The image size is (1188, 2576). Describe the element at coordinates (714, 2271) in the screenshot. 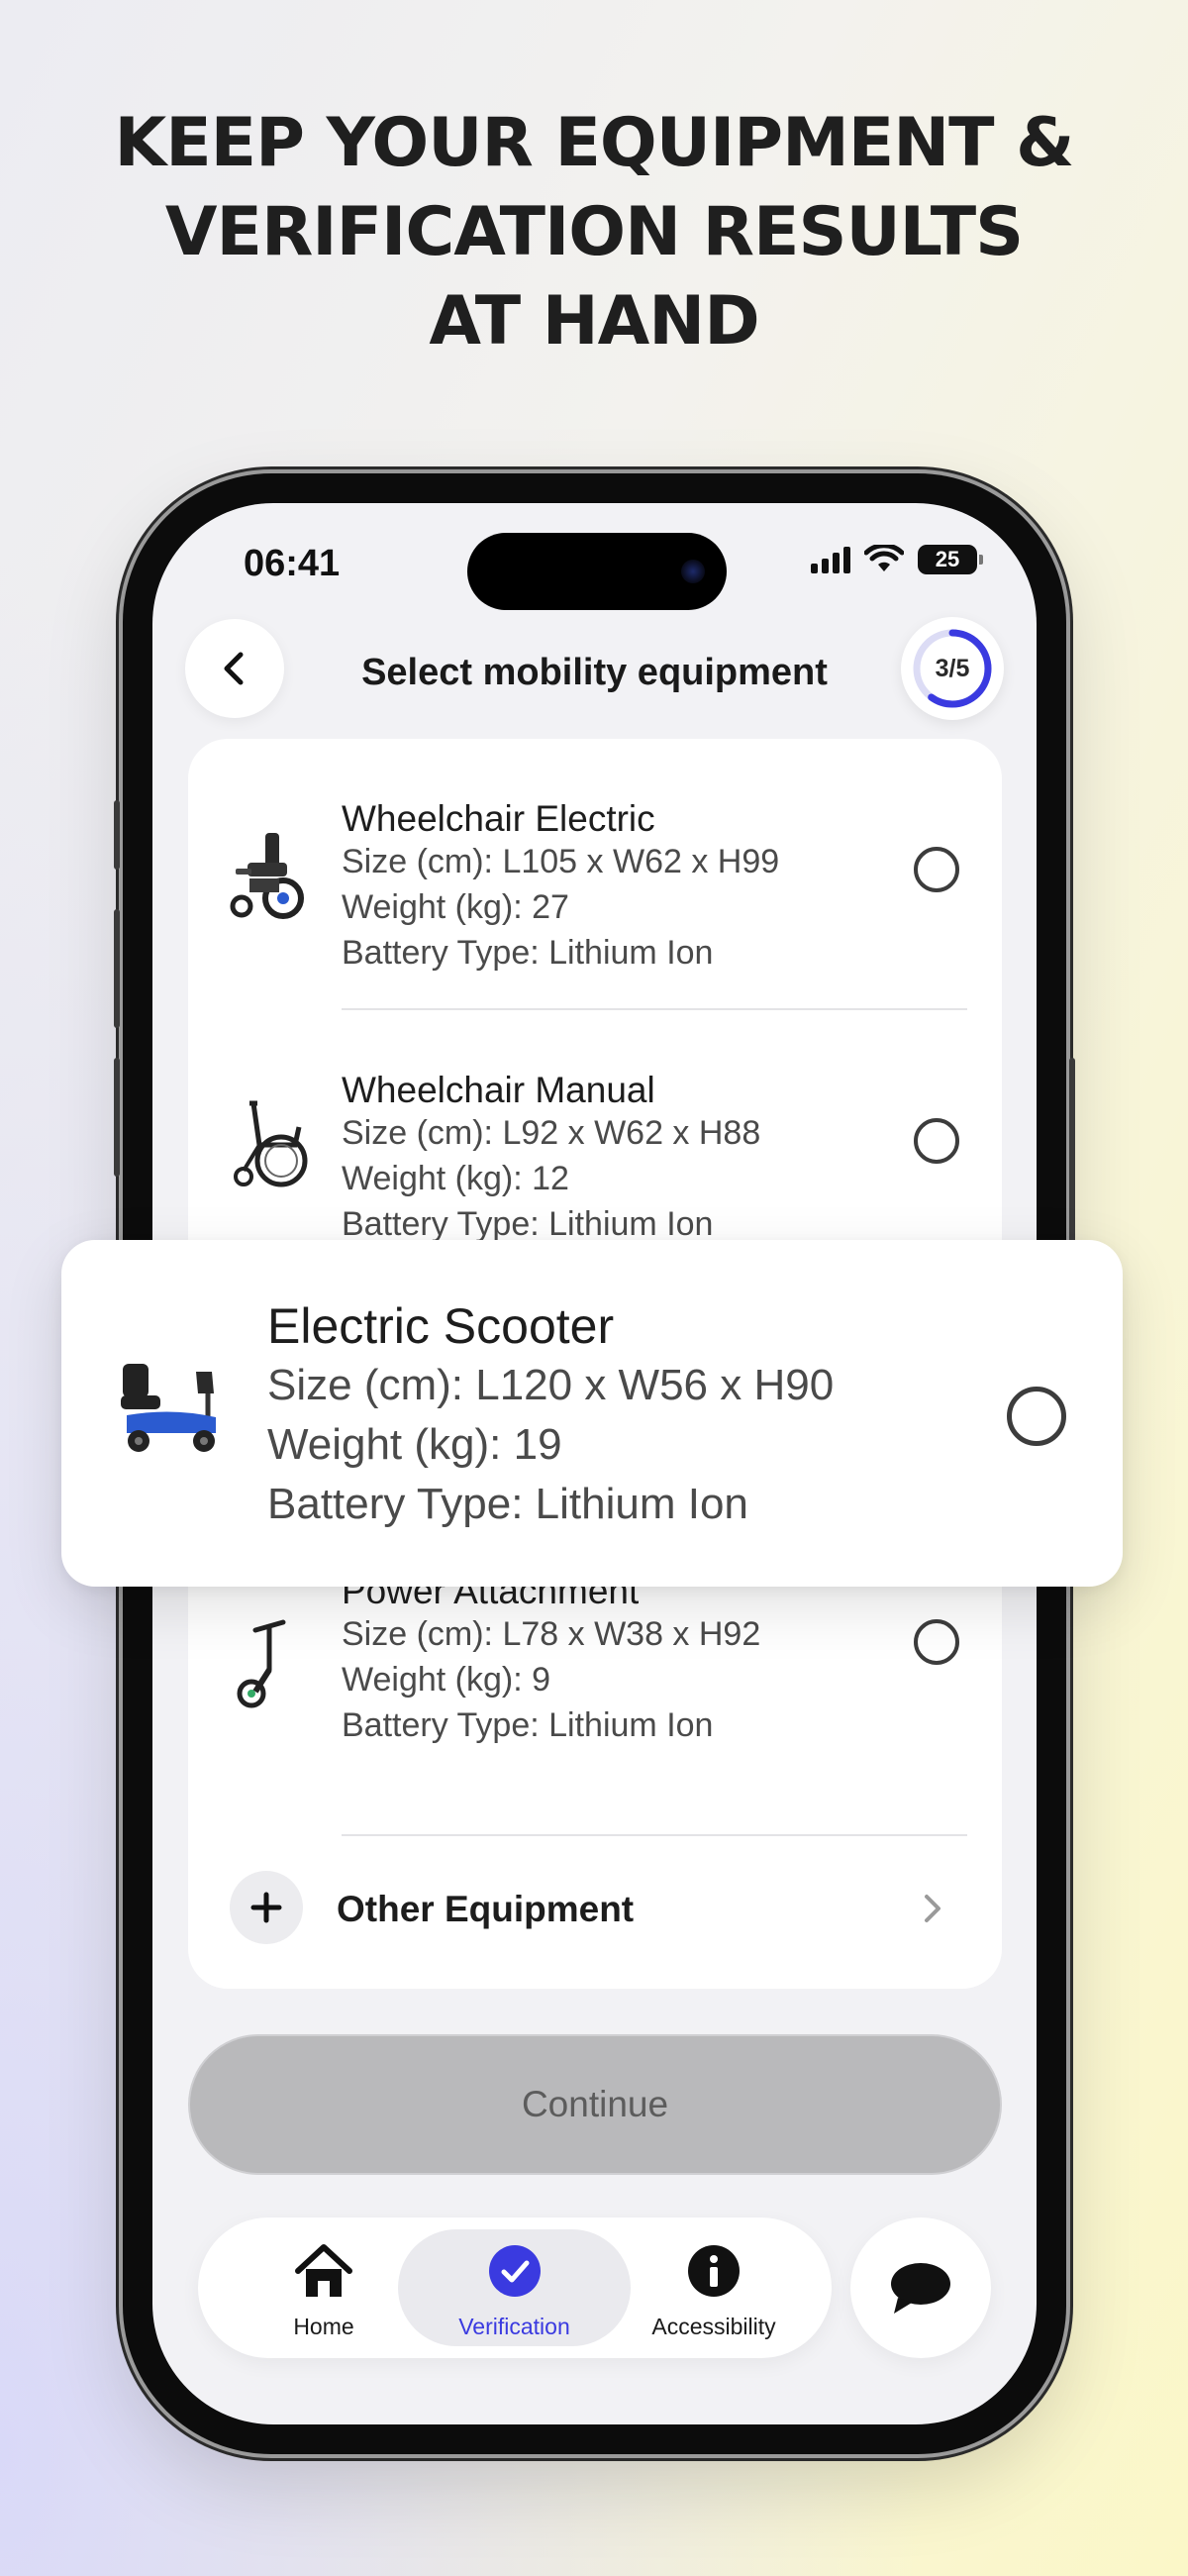

I see `info-icon` at that location.